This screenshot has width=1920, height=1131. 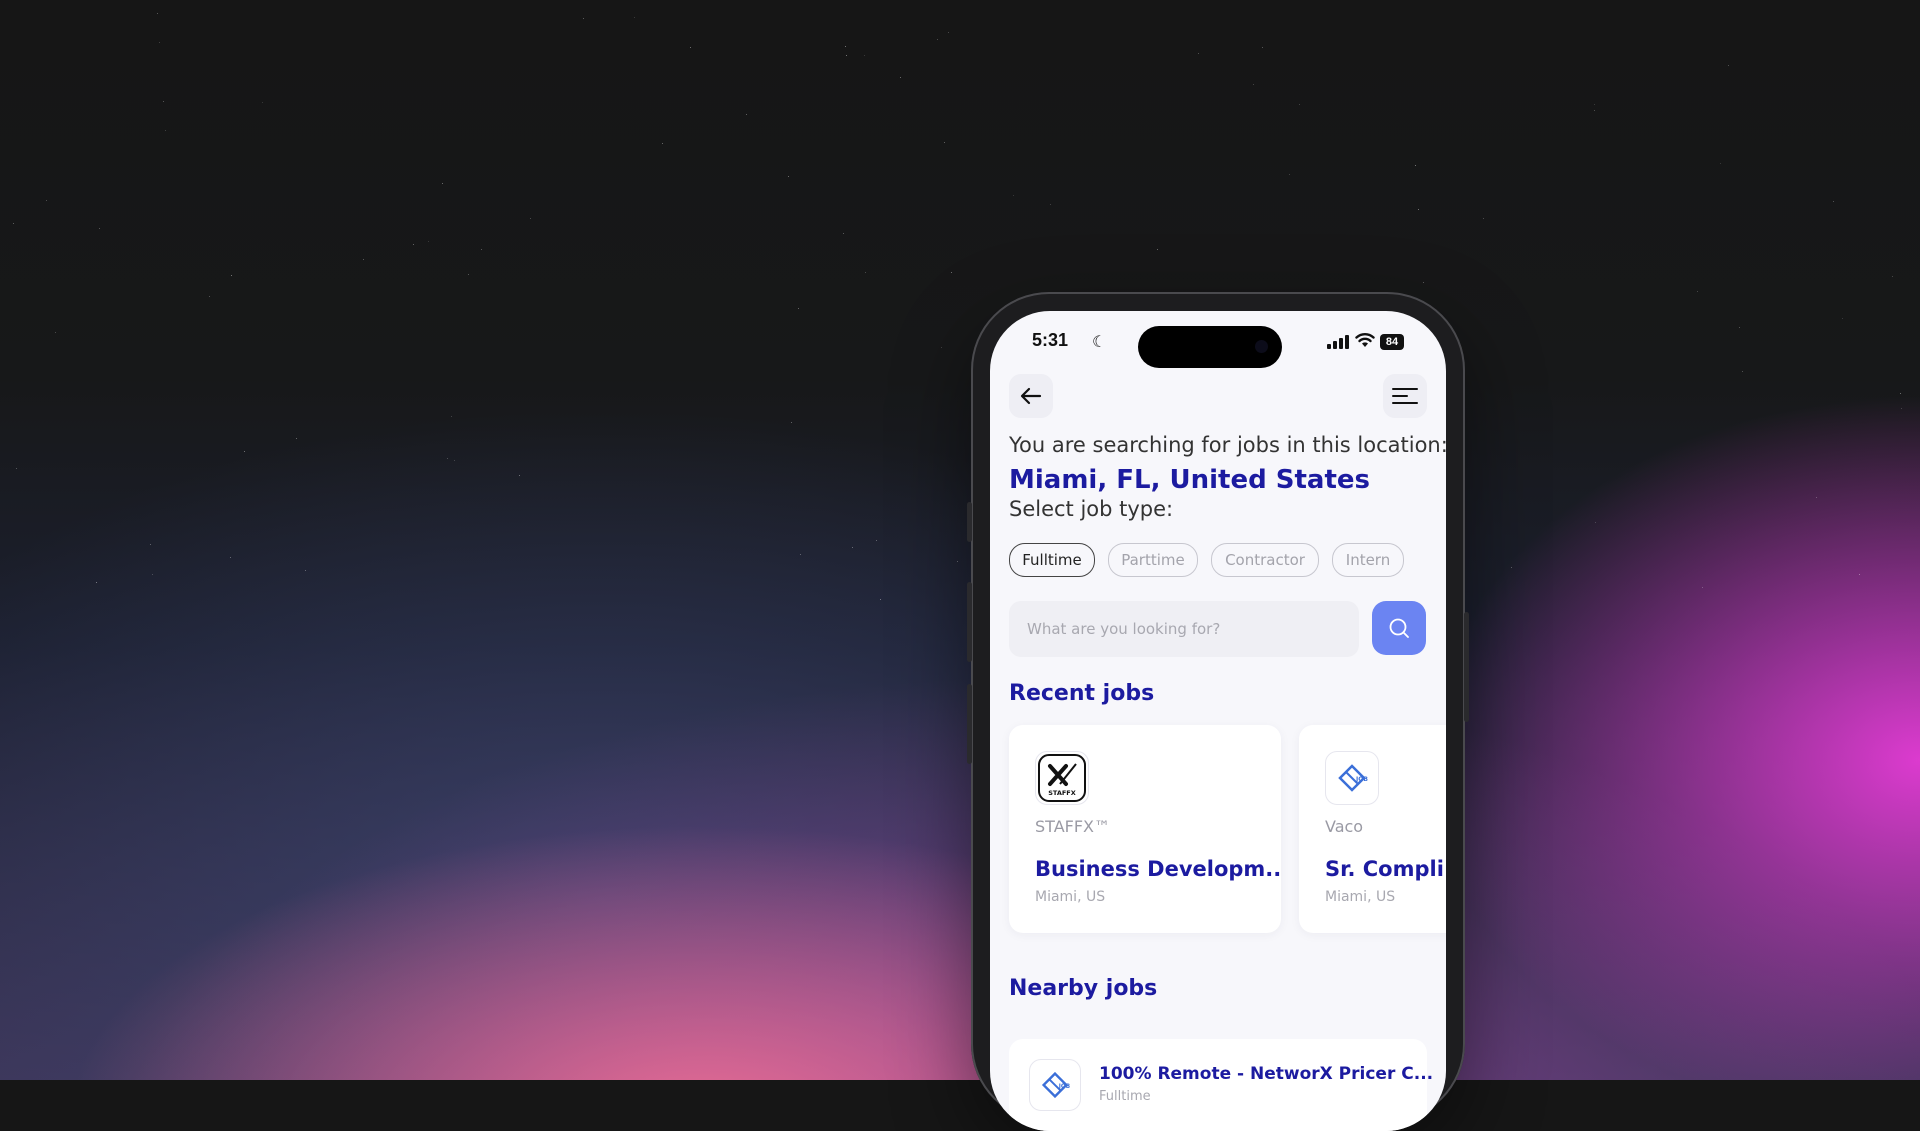 What do you see at coordinates (969, 622) in the screenshot?
I see `phone-volume-up` at bounding box center [969, 622].